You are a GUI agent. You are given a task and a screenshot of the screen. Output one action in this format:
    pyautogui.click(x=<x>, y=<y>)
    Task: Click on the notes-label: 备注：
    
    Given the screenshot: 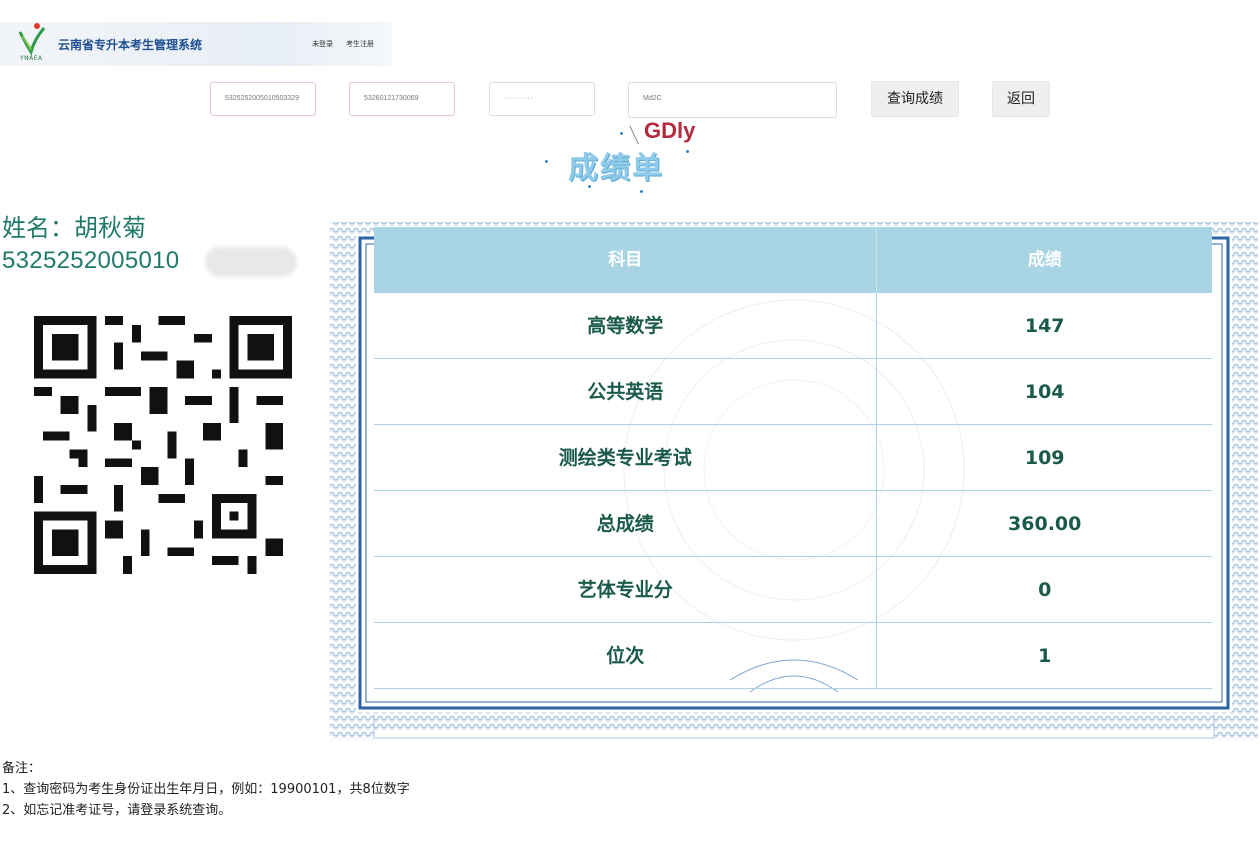 What is the action you would take?
    pyautogui.click(x=22, y=768)
    